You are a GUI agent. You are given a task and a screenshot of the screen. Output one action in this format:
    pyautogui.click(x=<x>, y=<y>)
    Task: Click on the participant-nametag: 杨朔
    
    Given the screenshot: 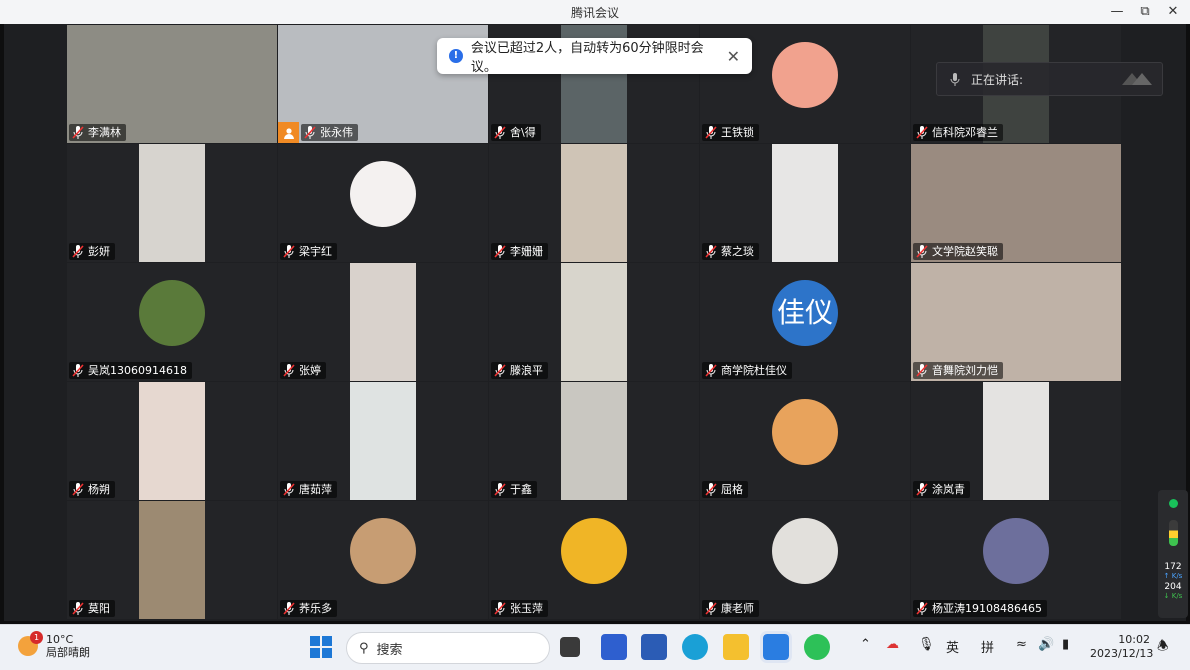 What is the action you would take?
    pyautogui.click(x=92, y=489)
    